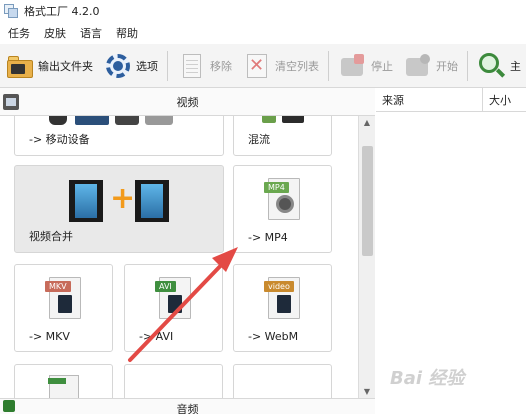  I want to click on plus-icon: +, so click(123, 198).